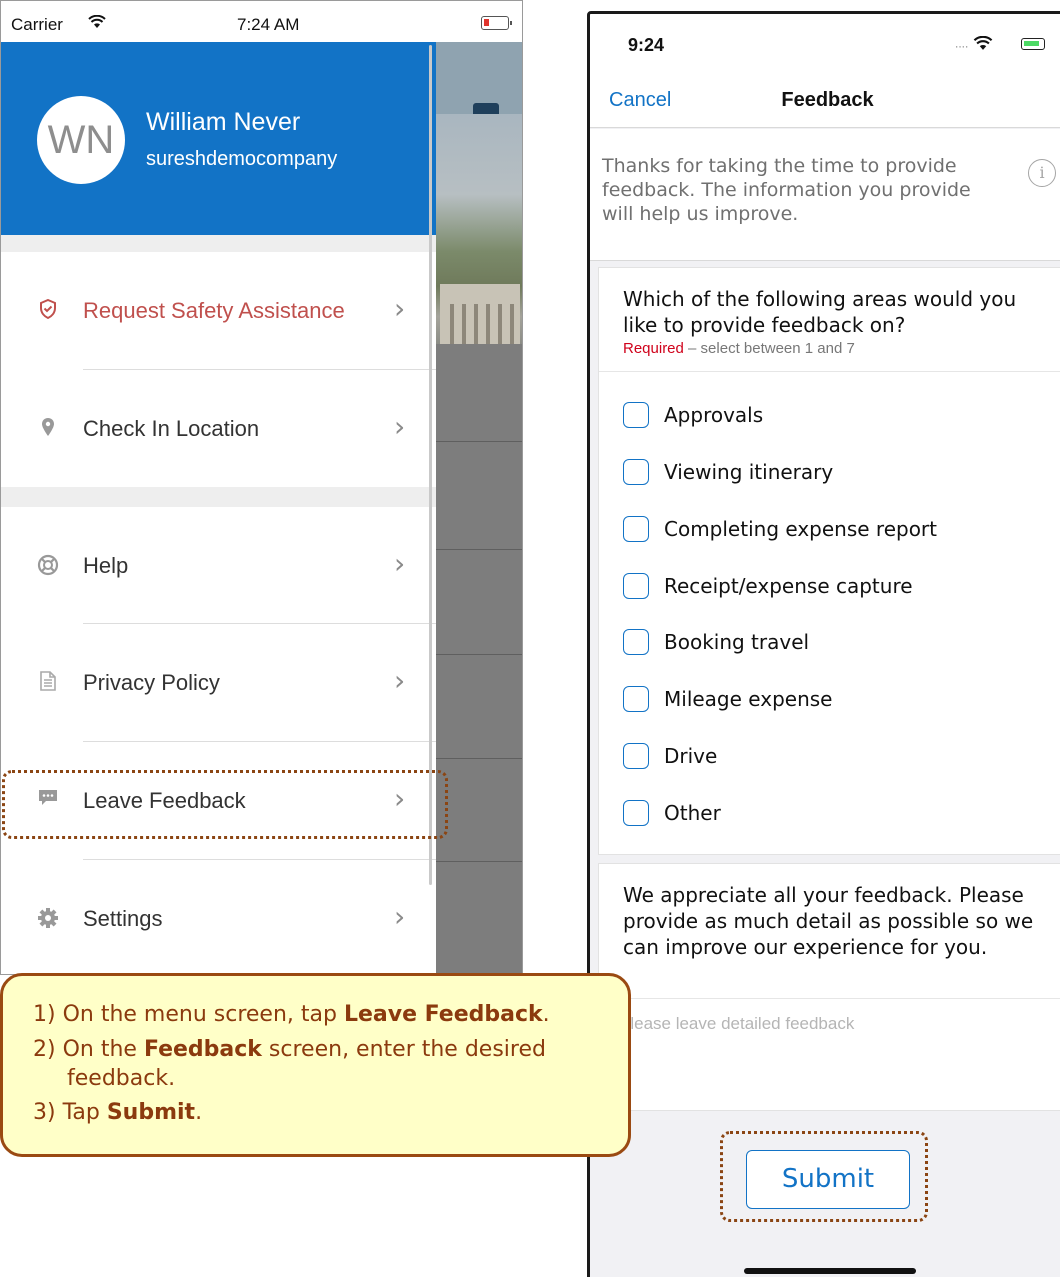  I want to click on option-label: Approvals, so click(714, 415).